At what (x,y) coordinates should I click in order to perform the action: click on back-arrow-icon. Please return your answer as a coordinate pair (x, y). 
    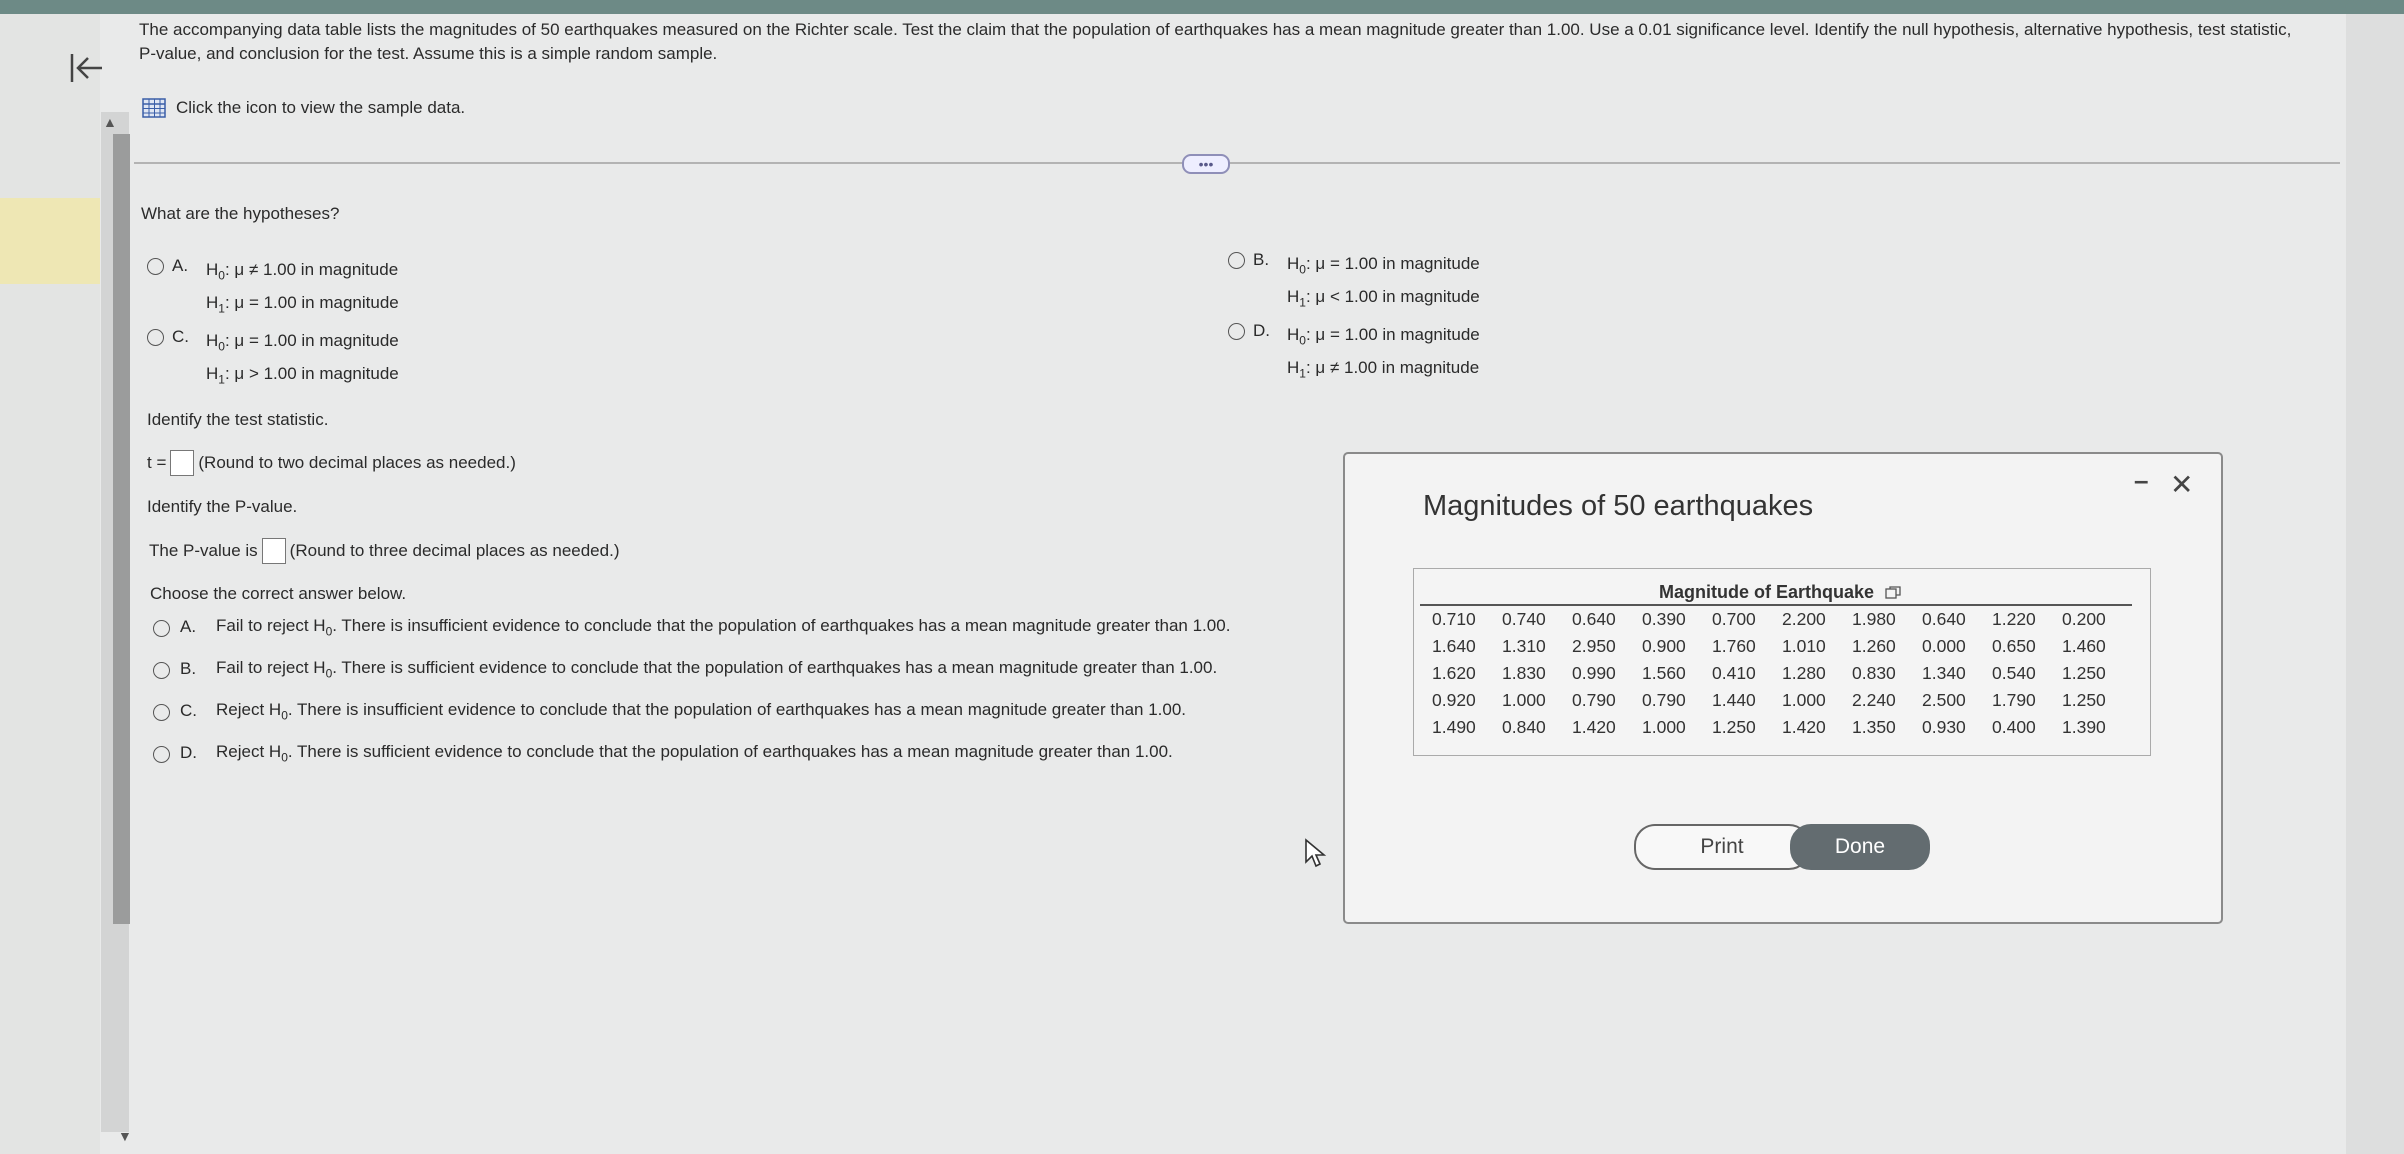
    Looking at the image, I should click on (86, 68).